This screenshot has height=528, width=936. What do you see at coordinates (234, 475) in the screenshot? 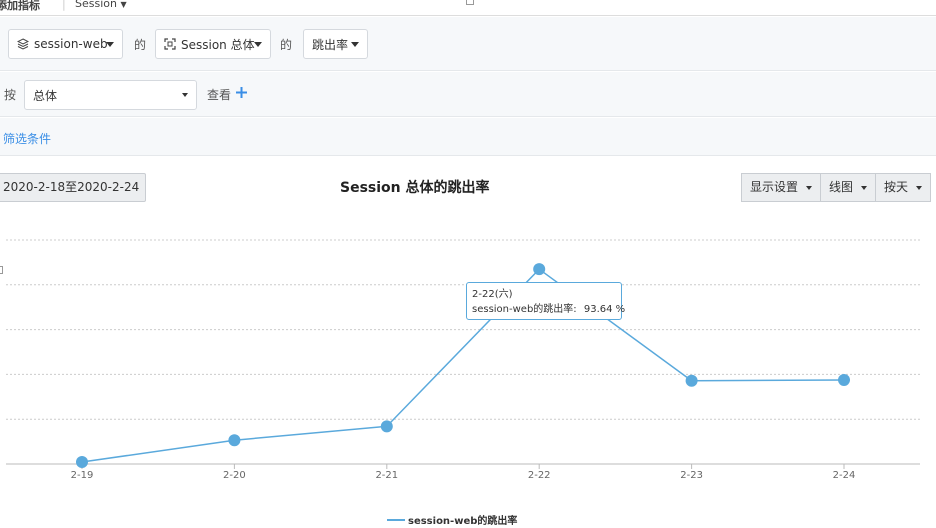
I see `x-tick-label: 2-20` at bounding box center [234, 475].